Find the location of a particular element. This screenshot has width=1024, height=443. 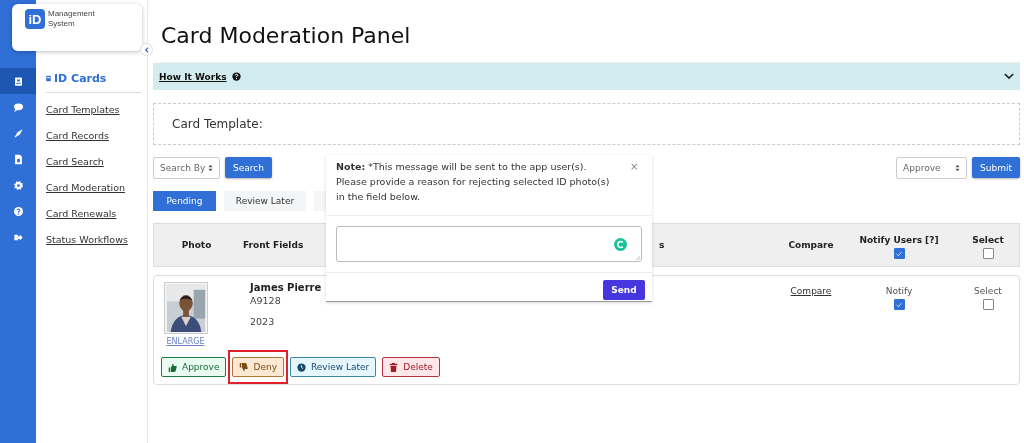

column-header: Photo is located at coordinates (196, 245).